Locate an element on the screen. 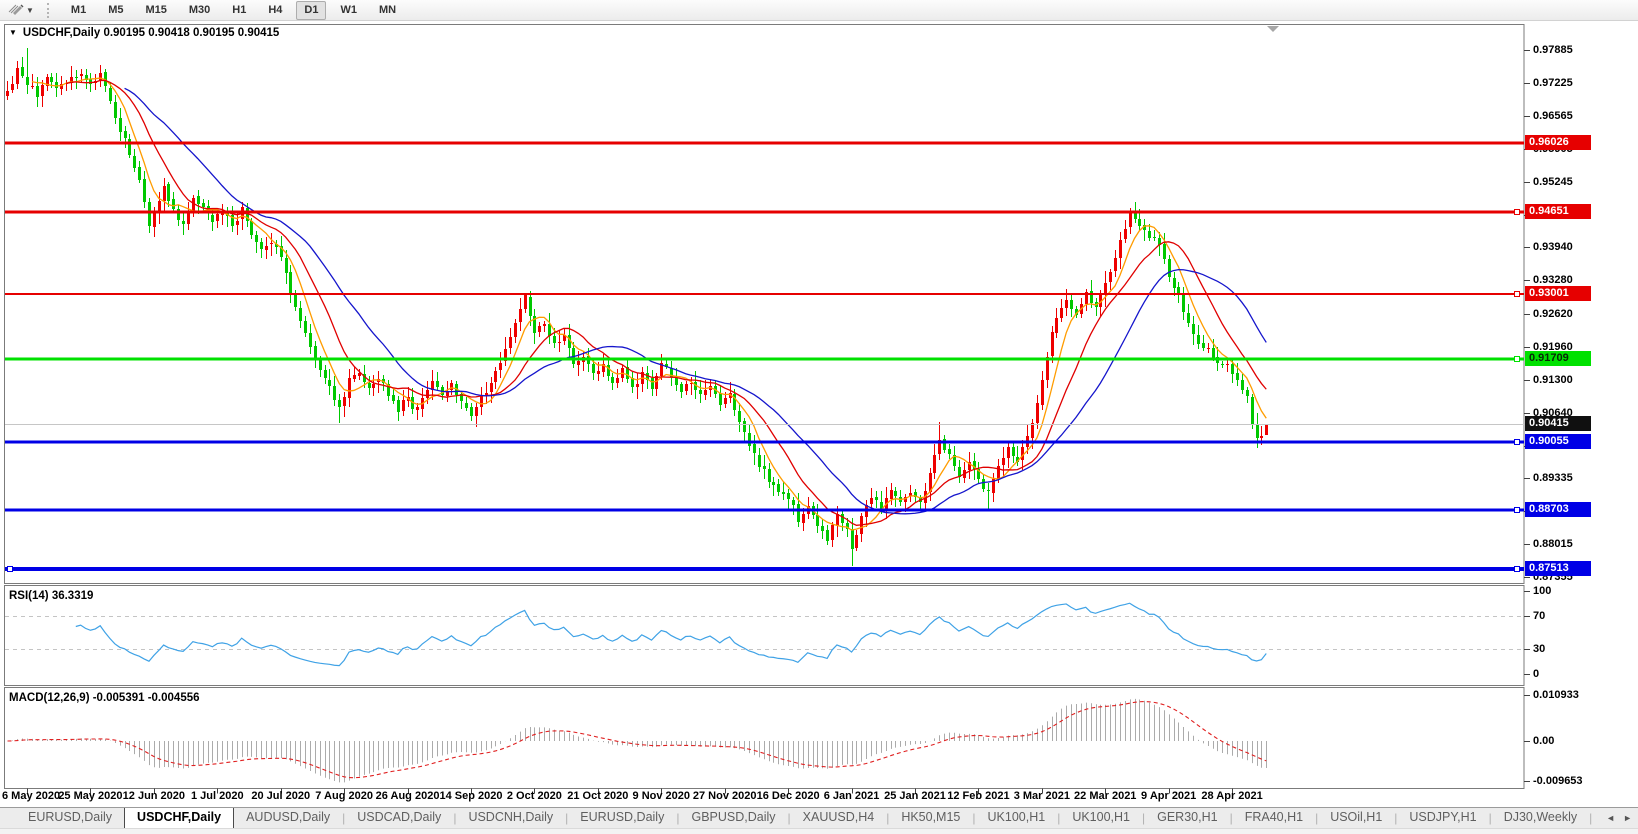 Image resolution: width=1638 pixels, height=834 pixels. timeframe-button-h4: H4 is located at coordinates (275, 10).